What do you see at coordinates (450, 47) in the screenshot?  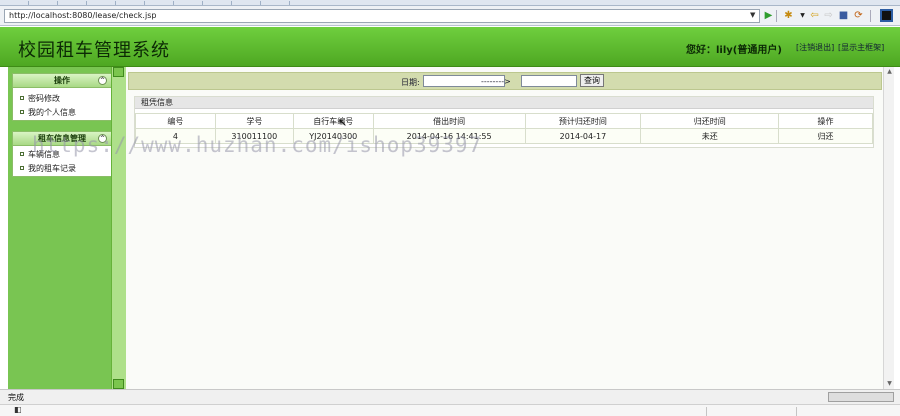 I see `page-header: 校园租车管理系统 您好：lily(普通用户) [注销退出] [显示主框架]` at bounding box center [450, 47].